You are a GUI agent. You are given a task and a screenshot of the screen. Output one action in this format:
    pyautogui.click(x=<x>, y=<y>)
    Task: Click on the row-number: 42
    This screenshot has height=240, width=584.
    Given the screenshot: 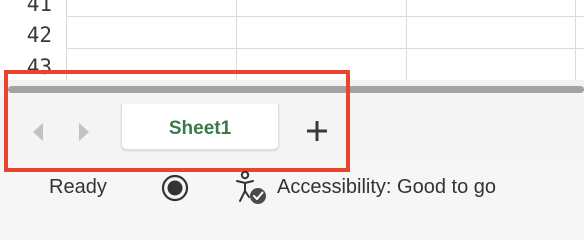 What is the action you would take?
    pyautogui.click(x=26, y=35)
    